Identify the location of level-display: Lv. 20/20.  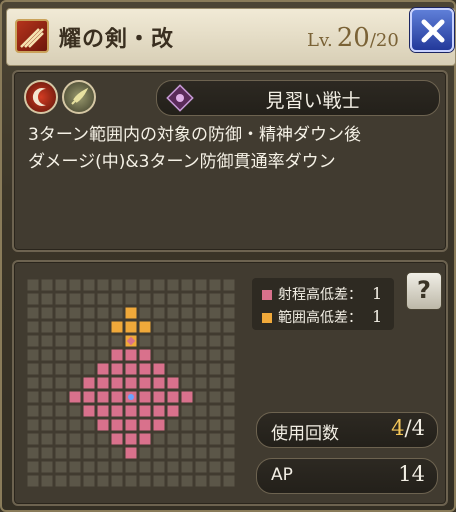
(353, 38).